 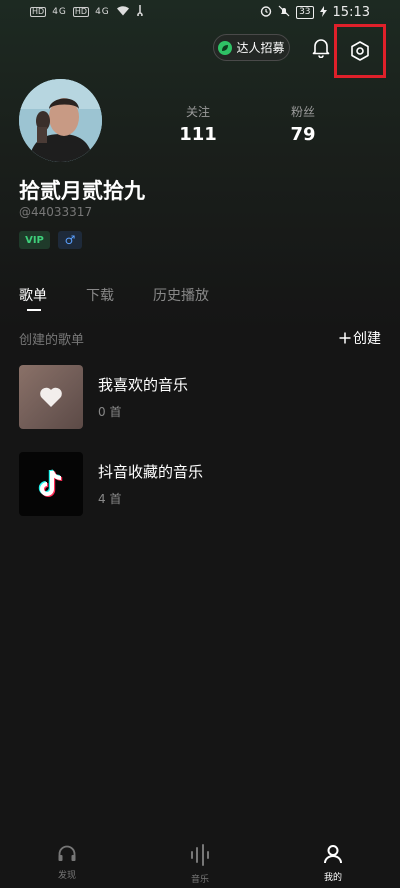 What do you see at coordinates (110, 412) in the screenshot?
I see `playlist-count: 0 首` at bounding box center [110, 412].